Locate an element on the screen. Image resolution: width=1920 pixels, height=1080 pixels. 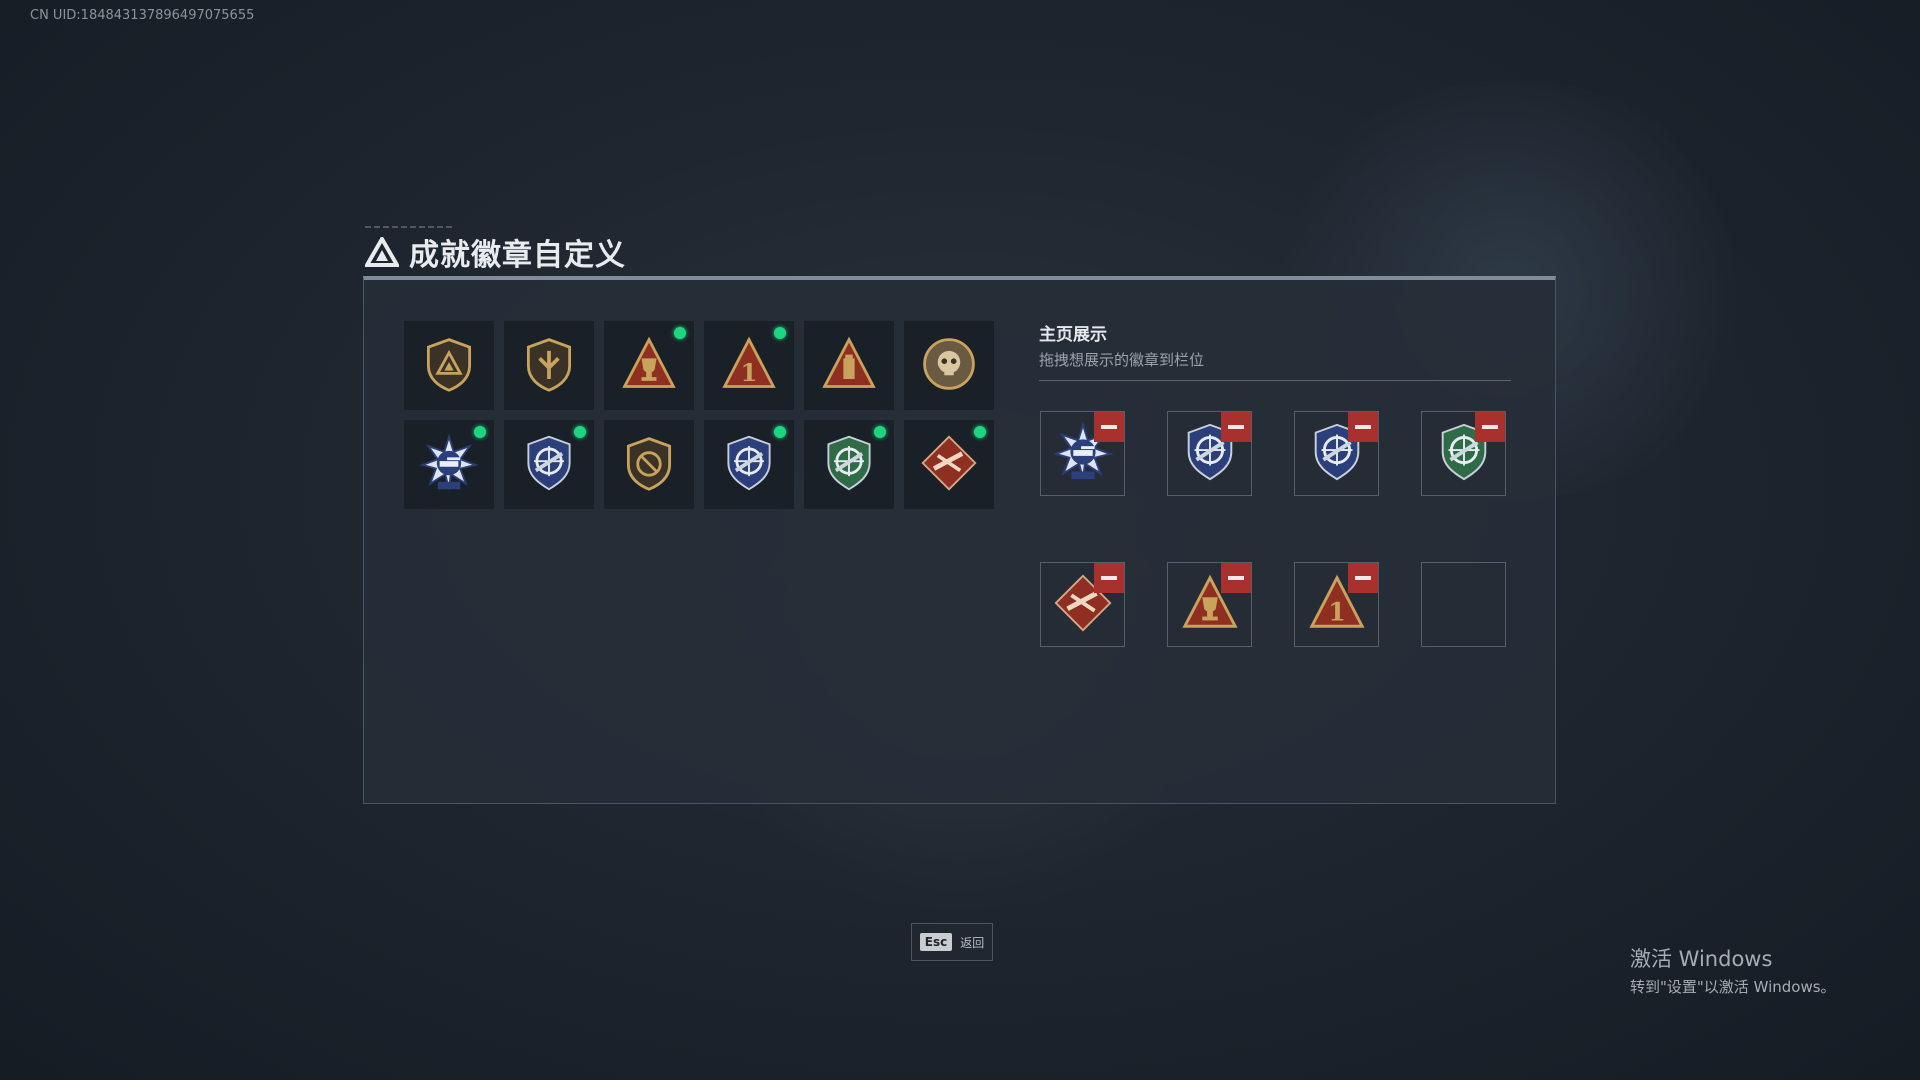
triangle-shield-badge-icon is located at coordinates (449, 366).